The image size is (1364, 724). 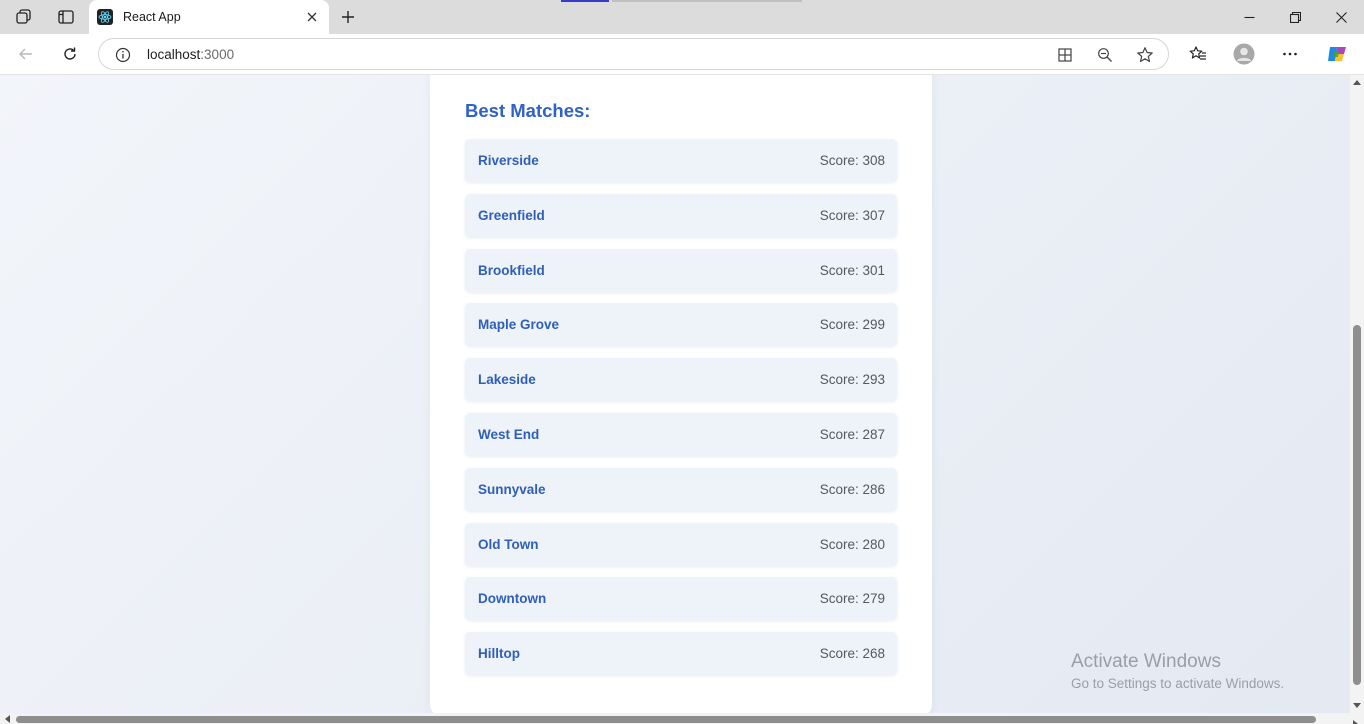 I want to click on close-window-icon, so click(x=1341, y=17).